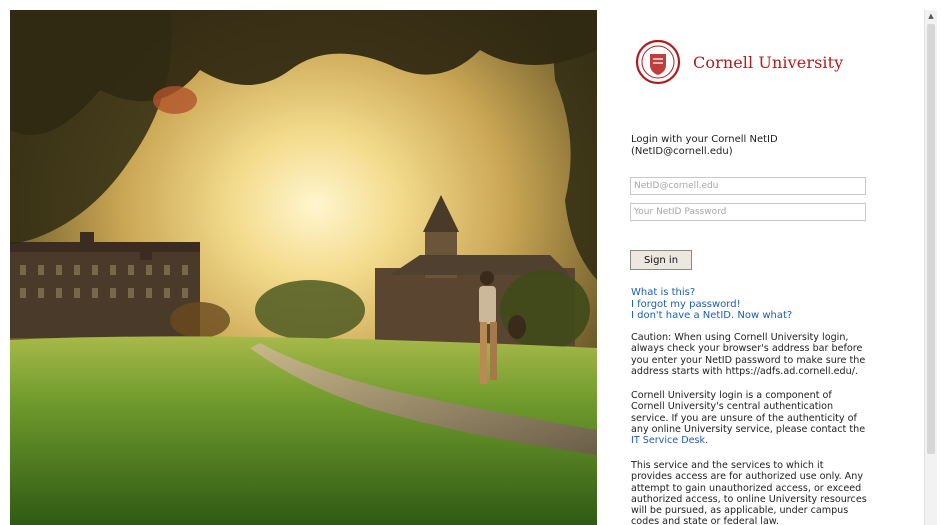 Image resolution: width=942 pixels, height=525 pixels. Describe the element at coordinates (668, 440) in the screenshot. I see `it-service-desk-link: IT Service Desk` at that location.